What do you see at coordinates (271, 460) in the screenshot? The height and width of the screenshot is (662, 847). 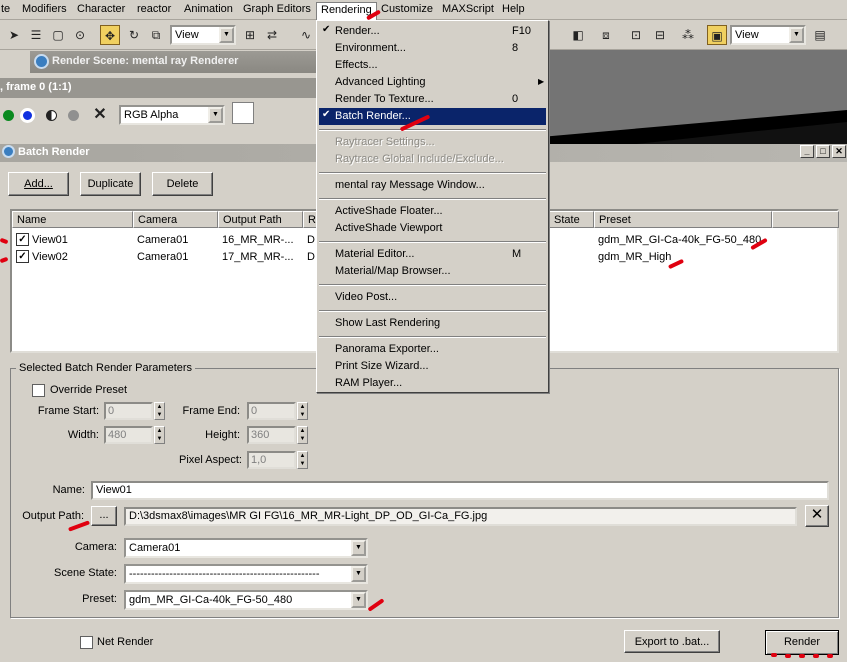 I see `pixel-aspect-field: 1,0` at bounding box center [271, 460].